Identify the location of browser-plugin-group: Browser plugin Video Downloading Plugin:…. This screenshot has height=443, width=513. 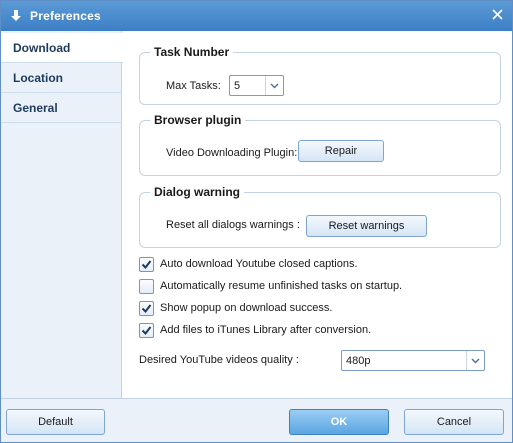
(320, 144).